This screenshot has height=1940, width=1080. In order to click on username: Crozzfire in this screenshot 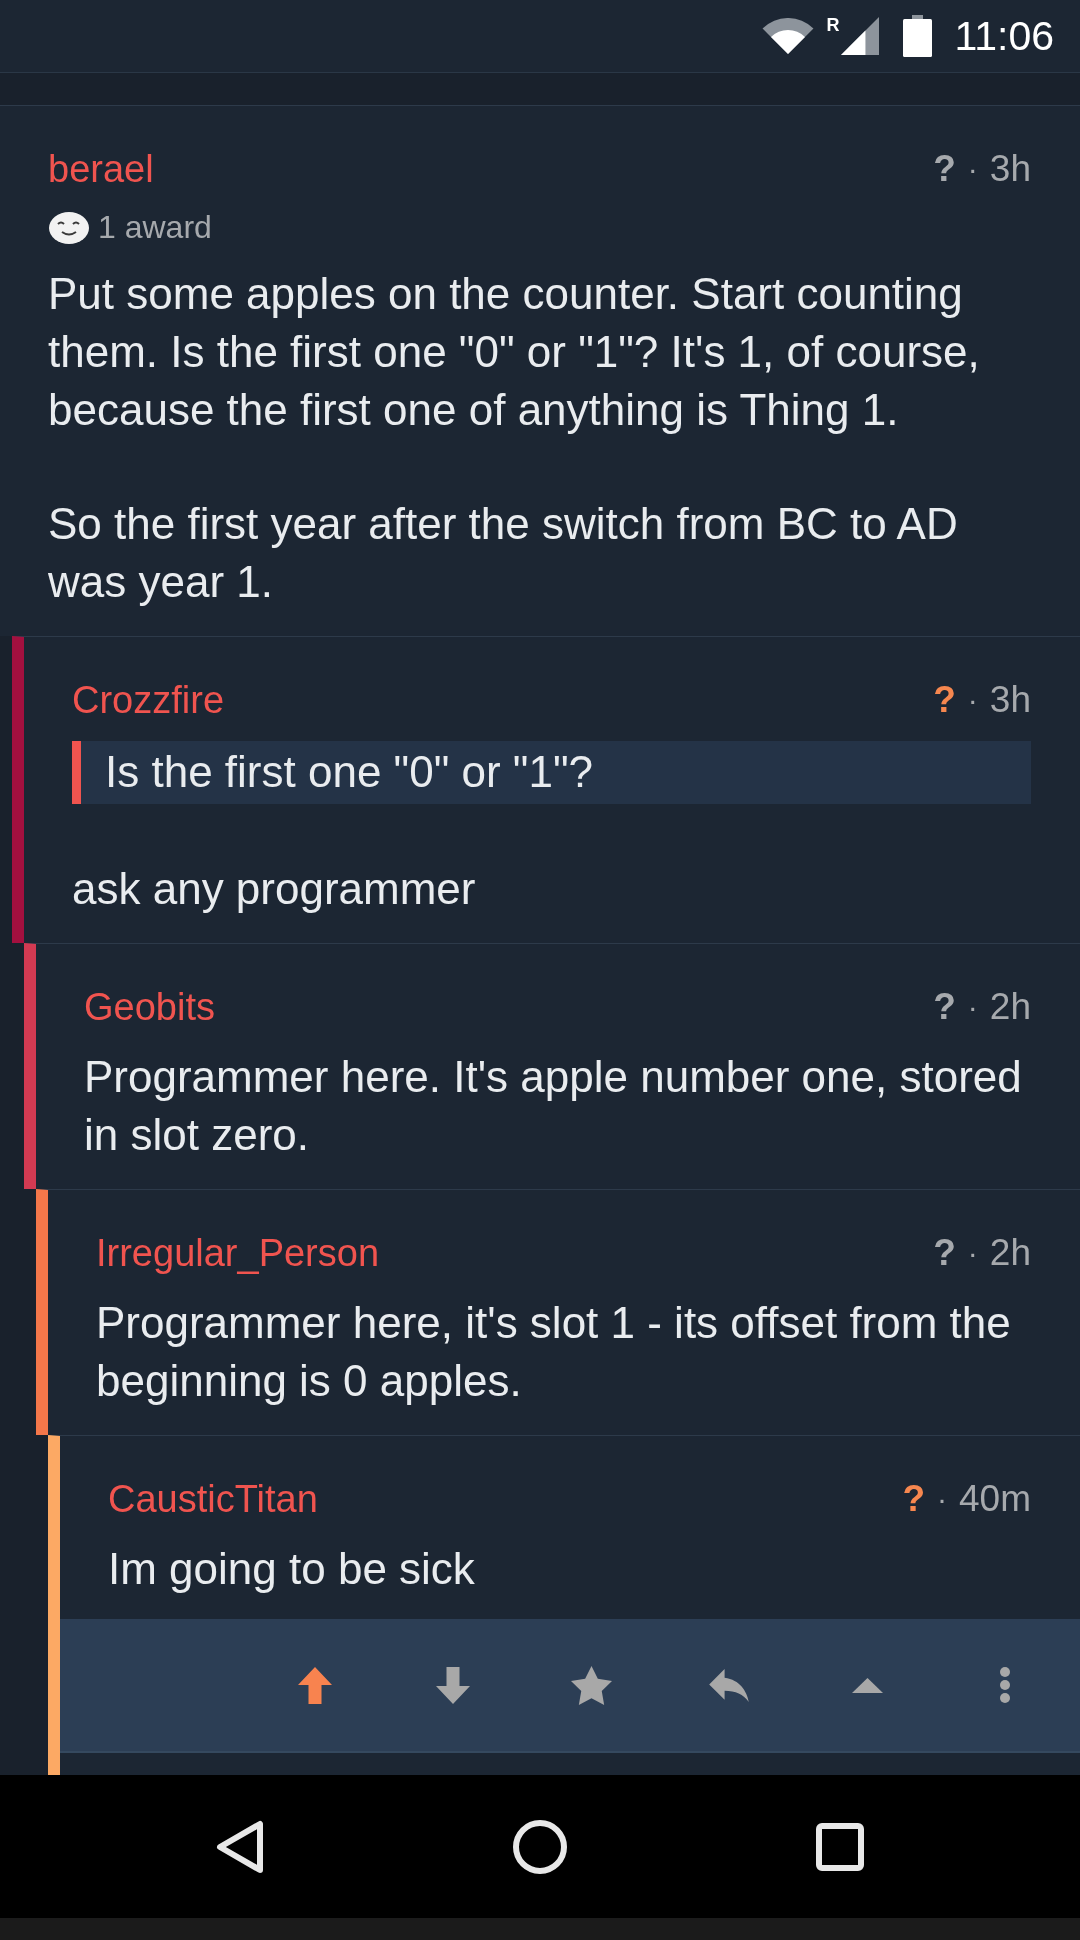, I will do `click(148, 700)`.